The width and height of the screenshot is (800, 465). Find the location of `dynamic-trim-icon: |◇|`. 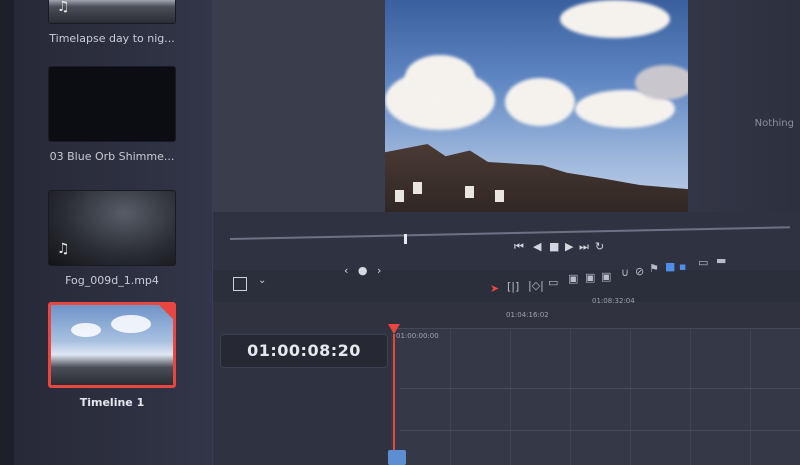

dynamic-trim-icon: |◇| is located at coordinates (536, 285).